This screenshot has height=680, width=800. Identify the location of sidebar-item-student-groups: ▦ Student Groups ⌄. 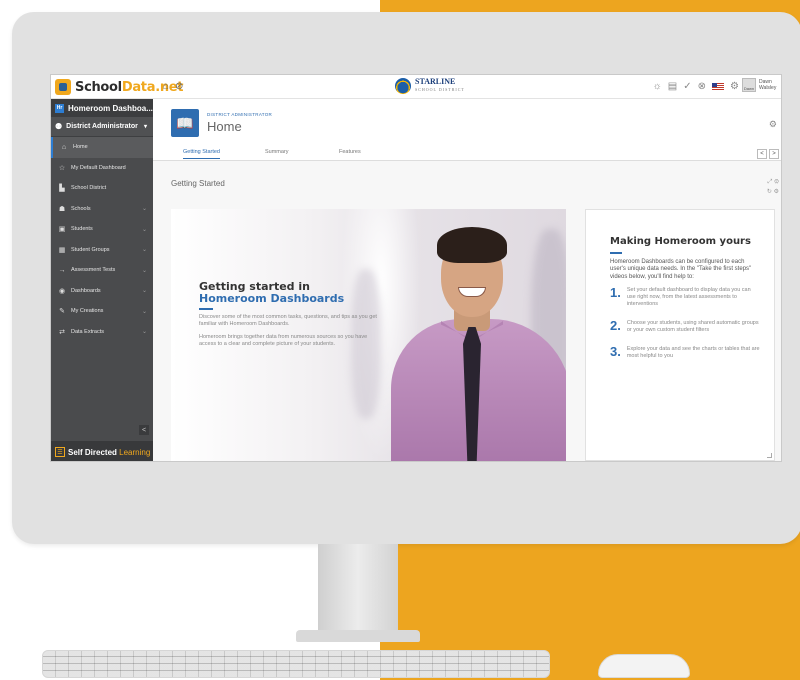
(102, 250).